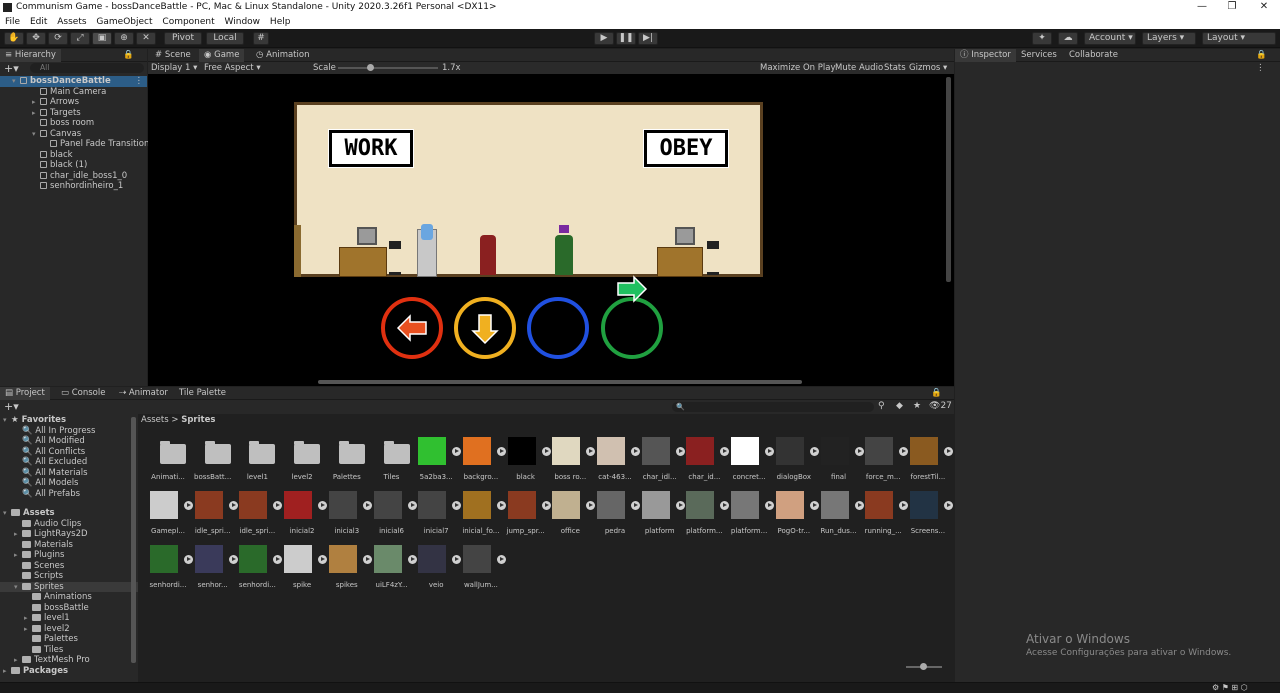 This screenshot has width=1280, height=693. What do you see at coordinates (83, 393) in the screenshot?
I see `tab-console: ▭ Console` at bounding box center [83, 393].